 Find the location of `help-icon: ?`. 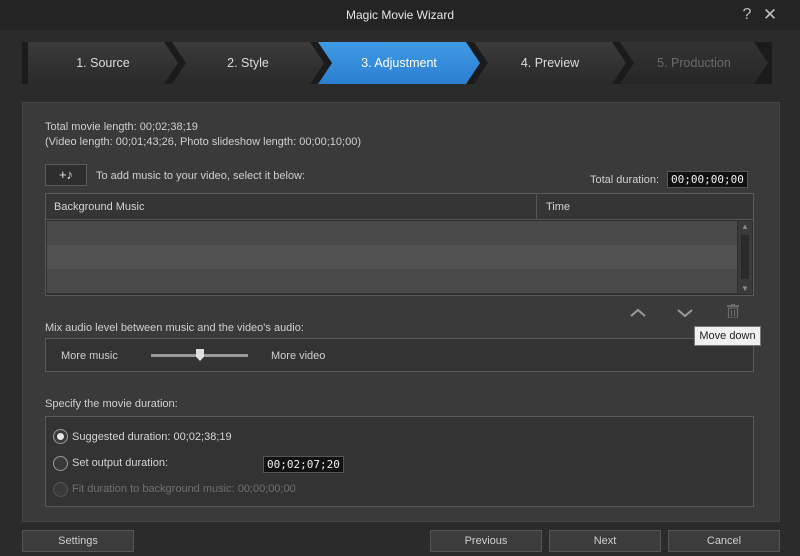

help-icon: ? is located at coordinates (747, 15).